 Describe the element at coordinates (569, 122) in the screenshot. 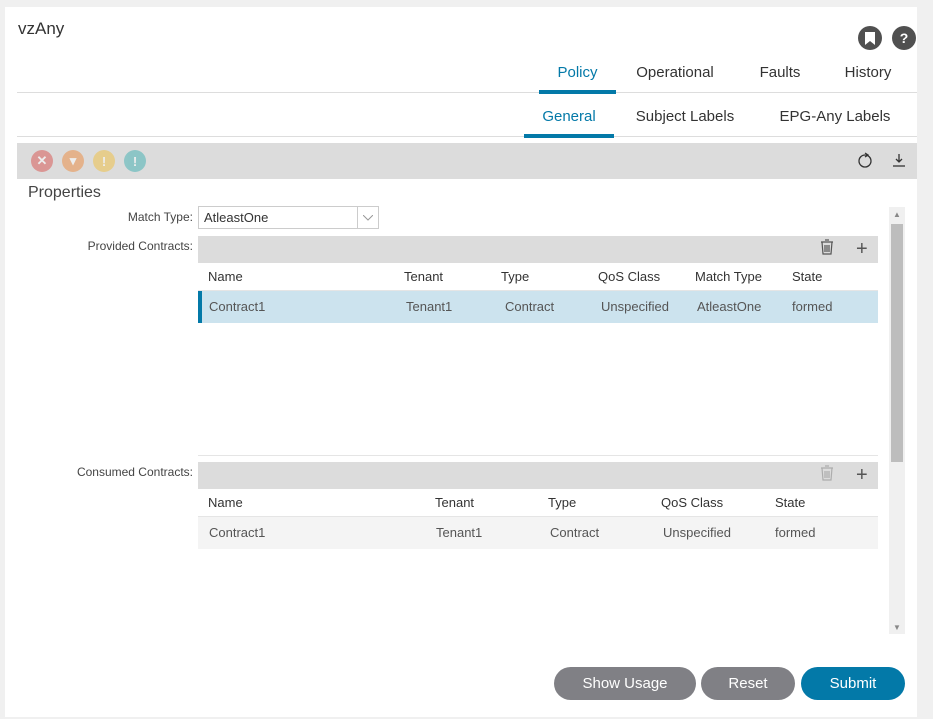

I see `subtab-general: General` at that location.